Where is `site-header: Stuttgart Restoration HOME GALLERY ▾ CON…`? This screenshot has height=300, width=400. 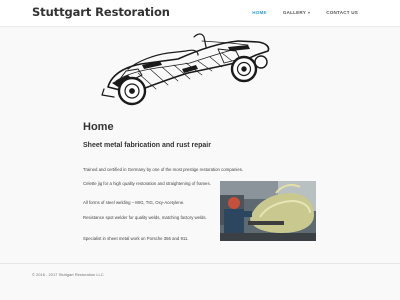
site-header: Stuttgart Restoration HOME GALLERY ▾ CON… is located at coordinates (200, 13).